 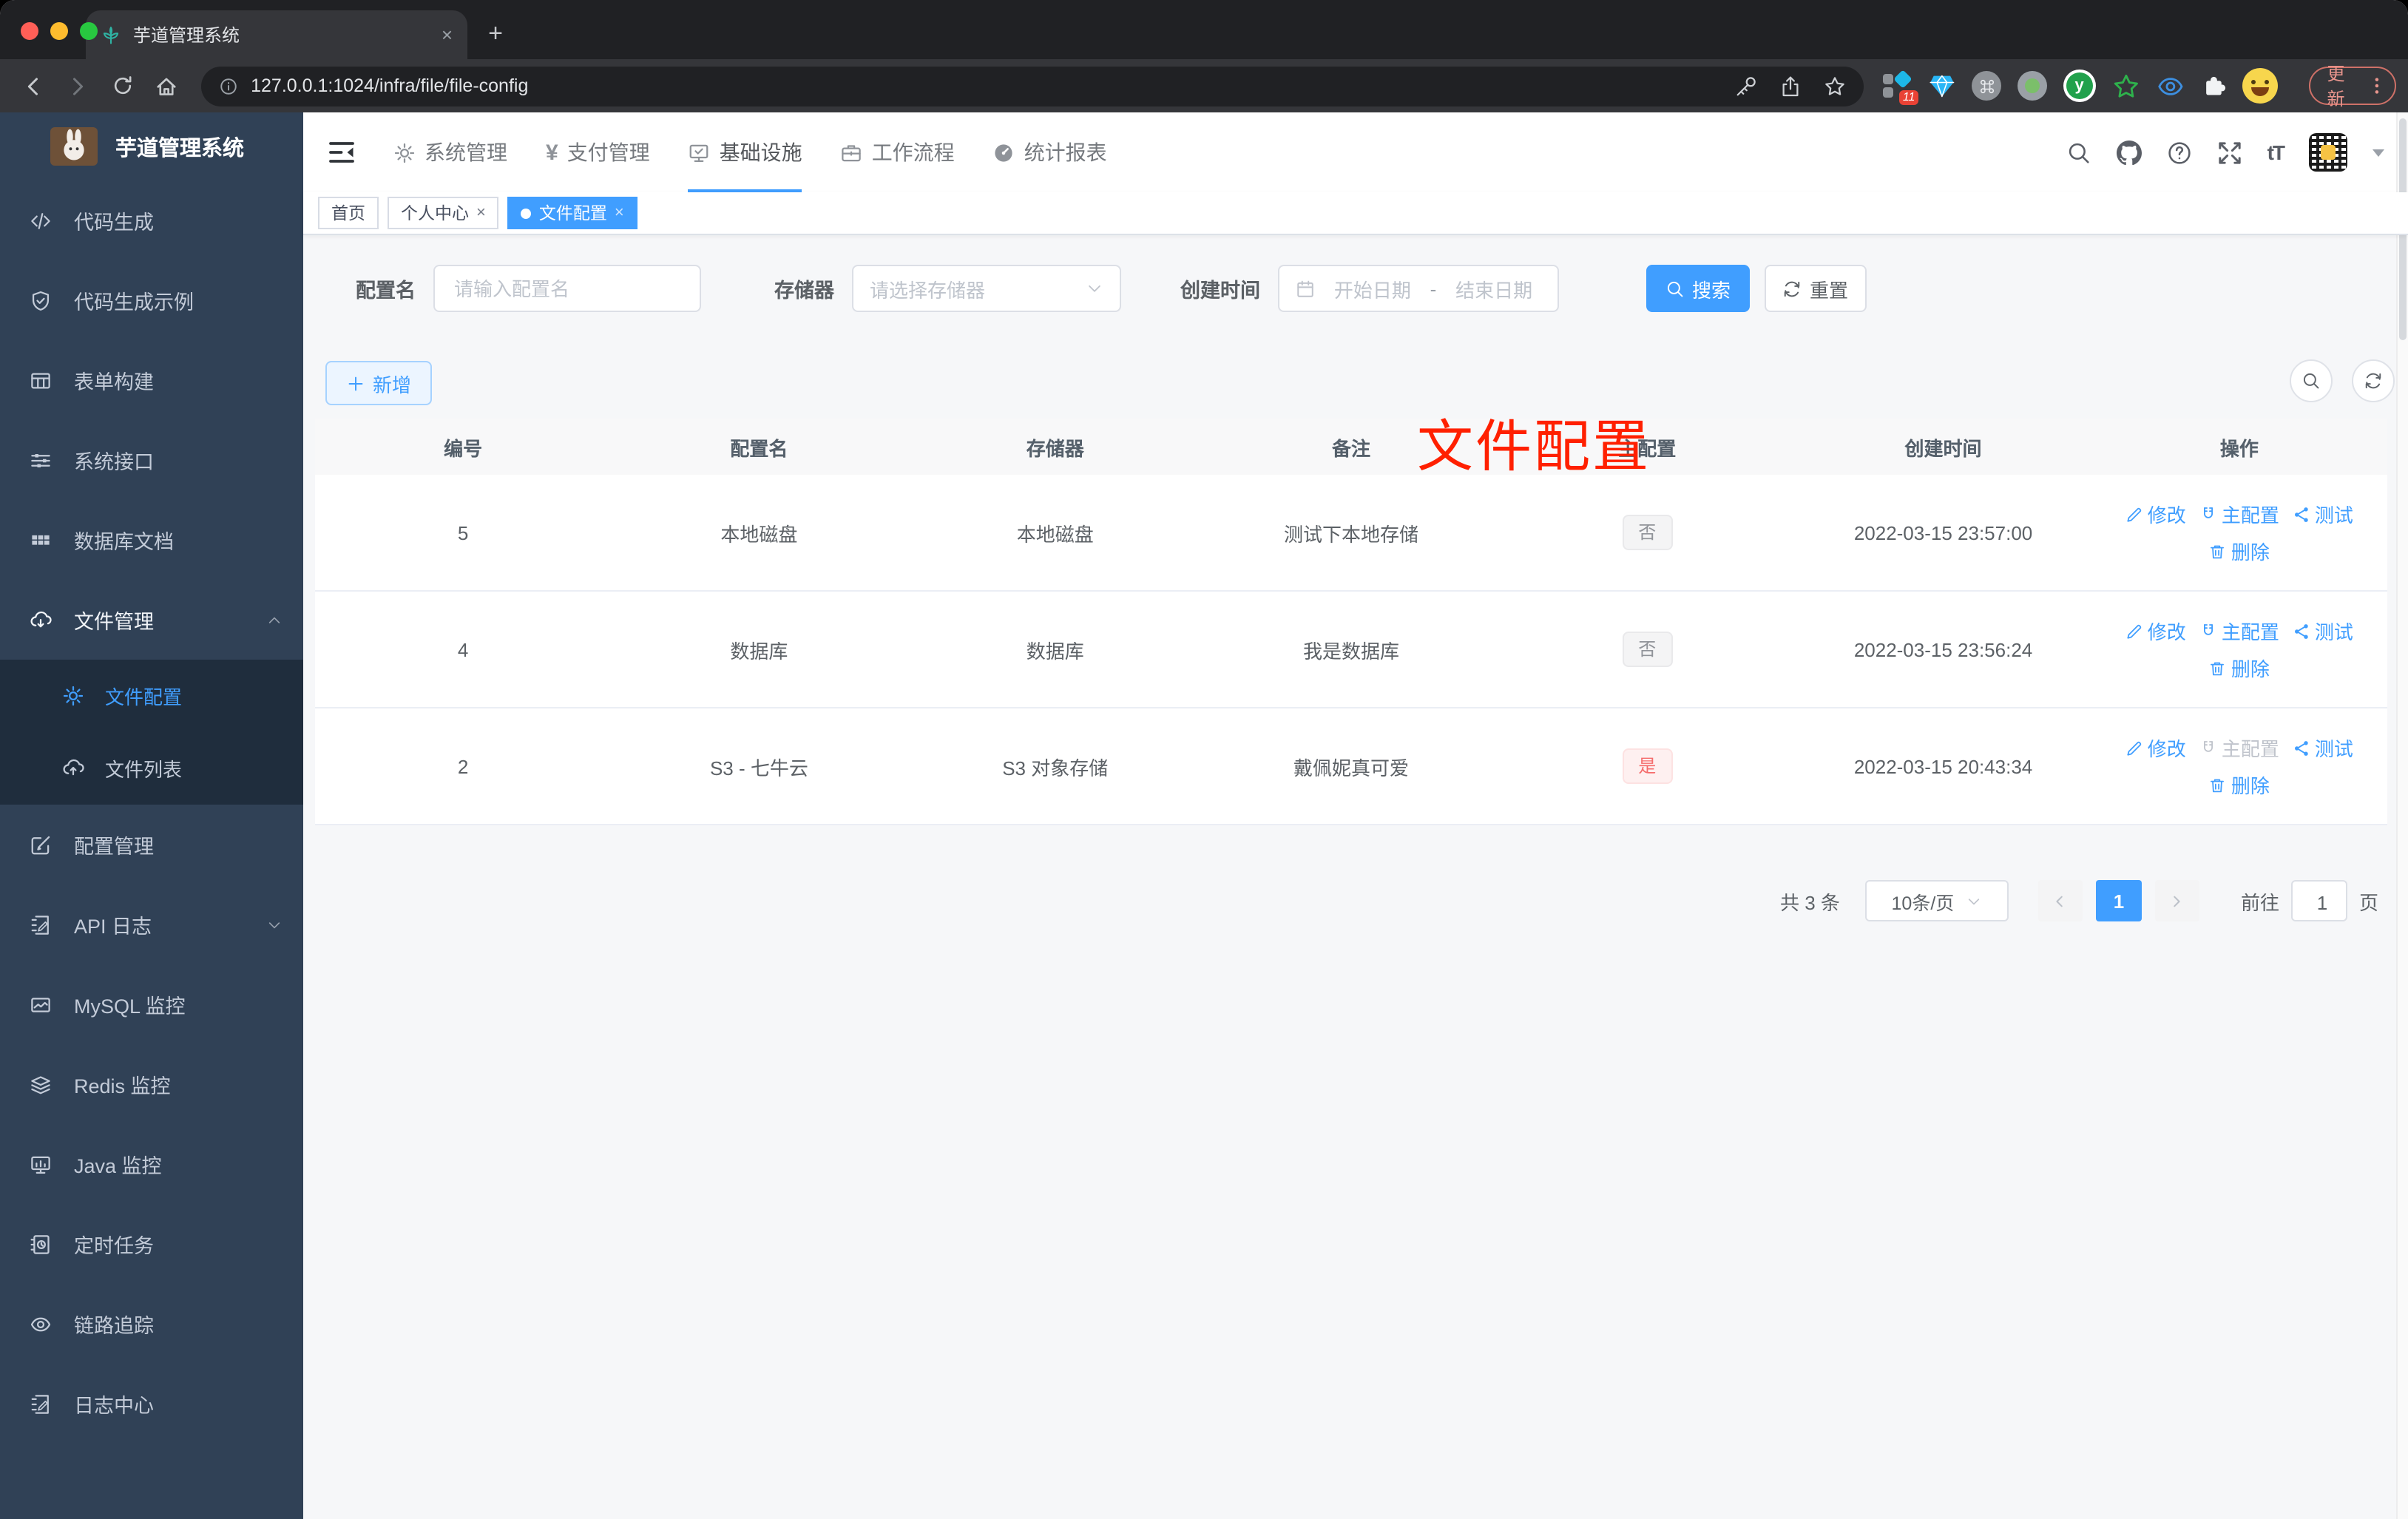 What do you see at coordinates (1747, 86) in the screenshot?
I see `password-key-icon` at bounding box center [1747, 86].